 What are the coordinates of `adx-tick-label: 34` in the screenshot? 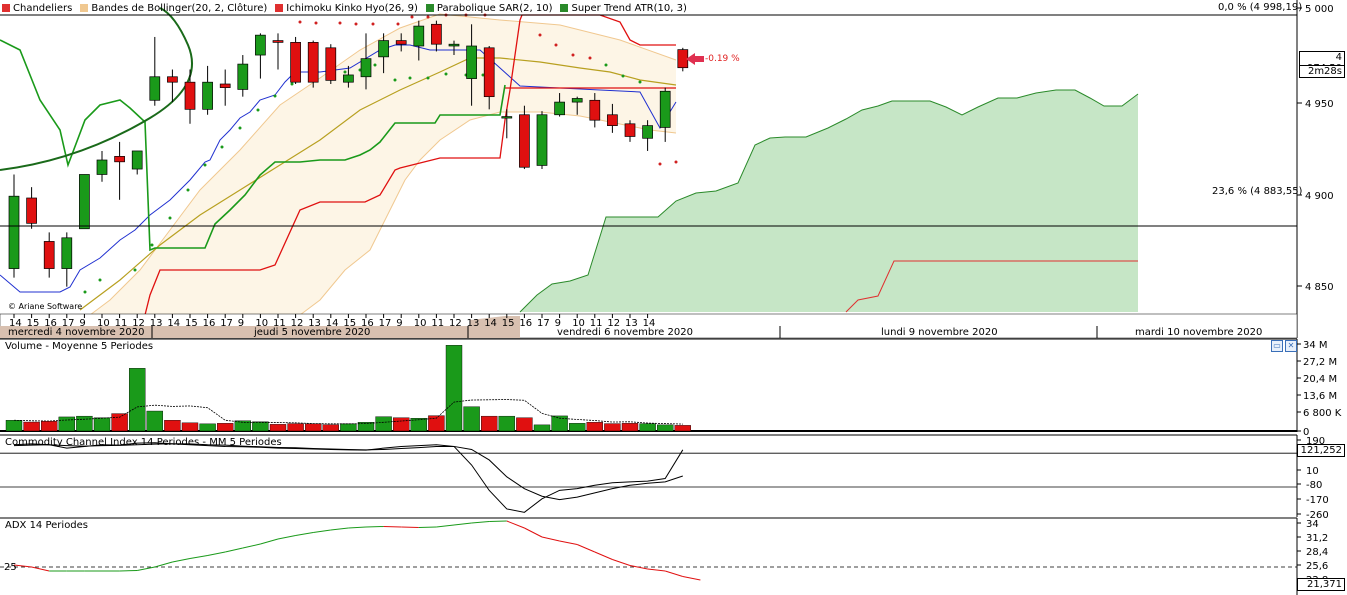 It's located at (1312, 524).